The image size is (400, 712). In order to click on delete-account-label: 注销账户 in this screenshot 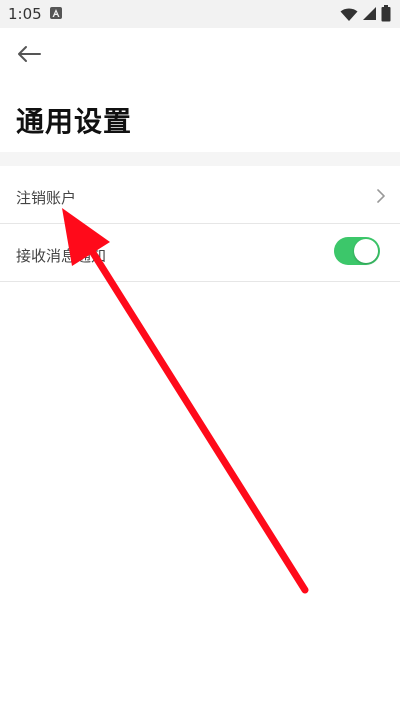, I will do `click(46, 198)`.